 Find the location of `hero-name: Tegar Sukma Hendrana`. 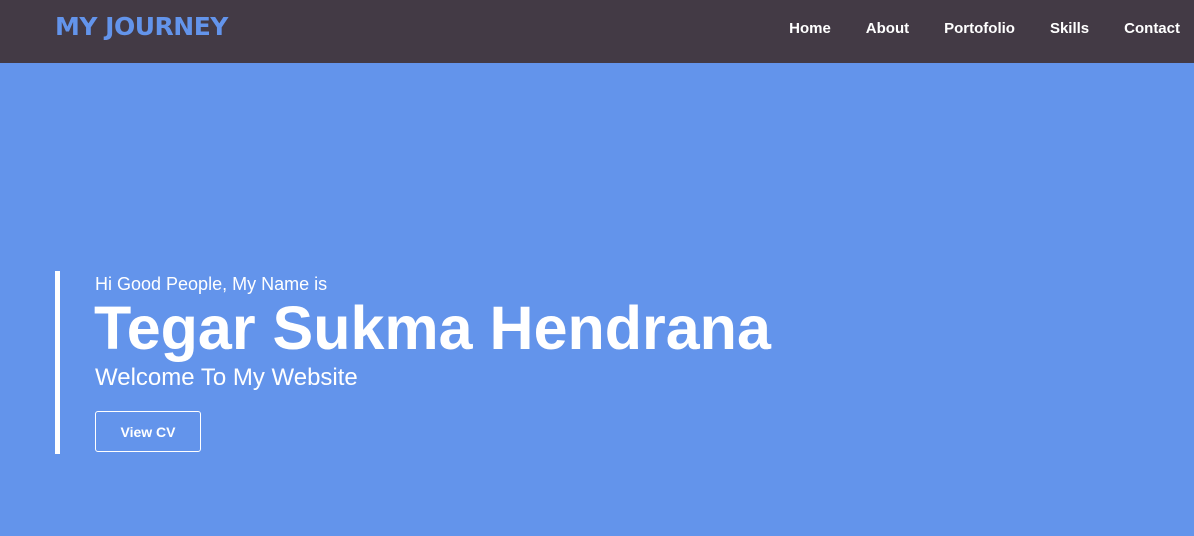

hero-name: Tegar Sukma Hendrana is located at coordinates (432, 328).